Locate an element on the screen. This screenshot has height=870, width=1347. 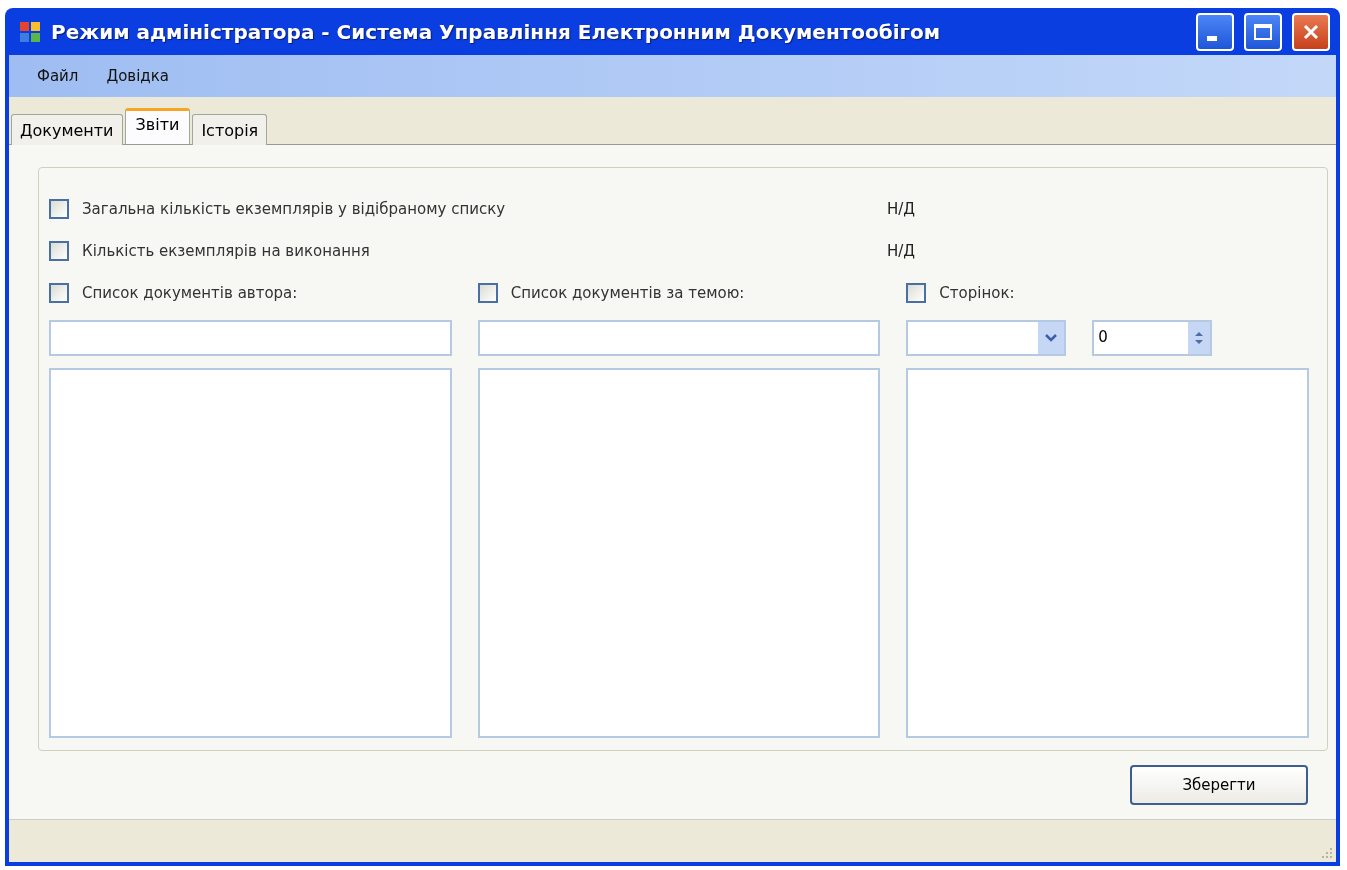
tab: Історія is located at coordinates (230, 129).